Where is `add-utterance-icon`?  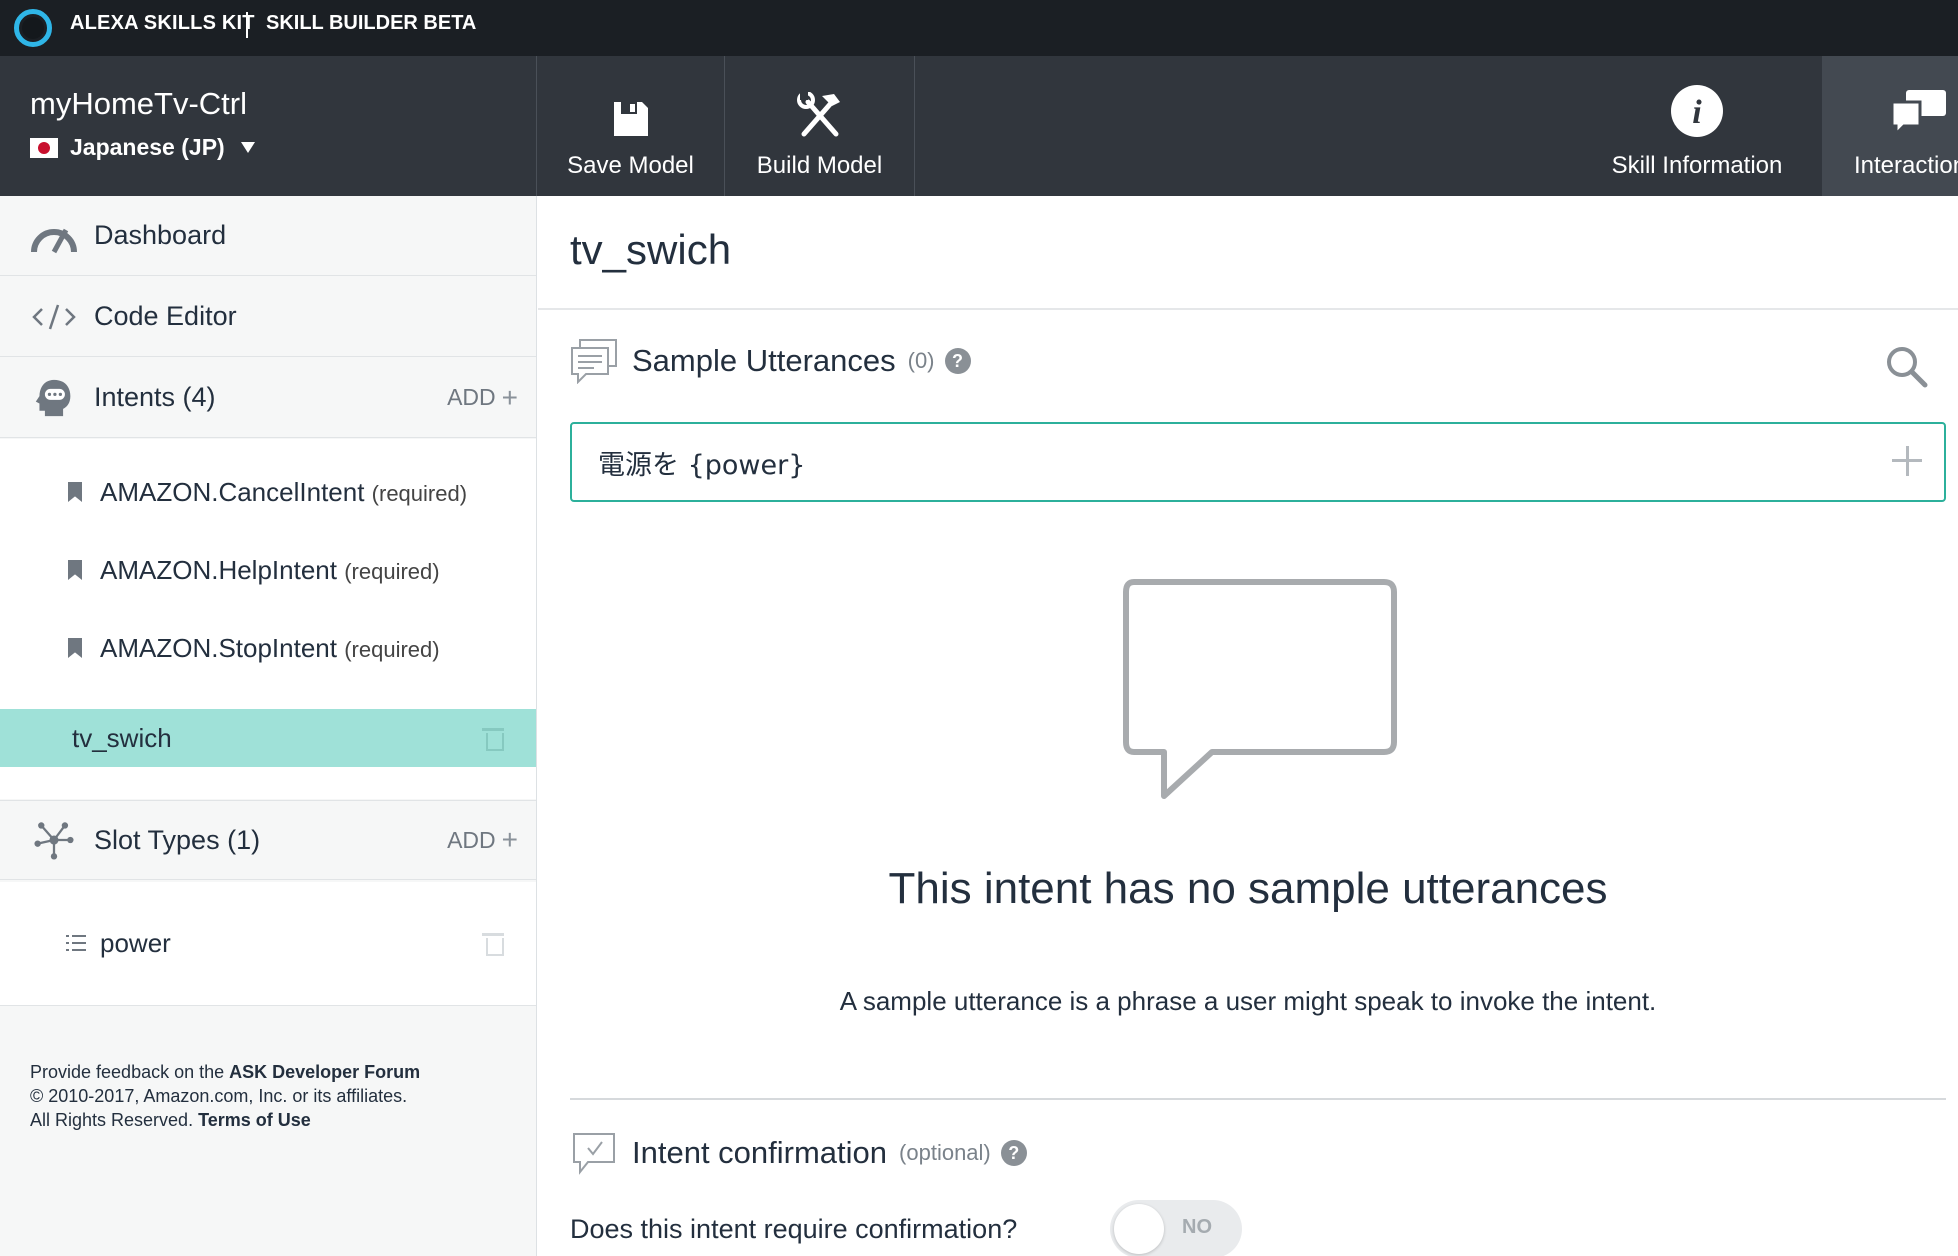
add-utterance-icon is located at coordinates (1907, 461).